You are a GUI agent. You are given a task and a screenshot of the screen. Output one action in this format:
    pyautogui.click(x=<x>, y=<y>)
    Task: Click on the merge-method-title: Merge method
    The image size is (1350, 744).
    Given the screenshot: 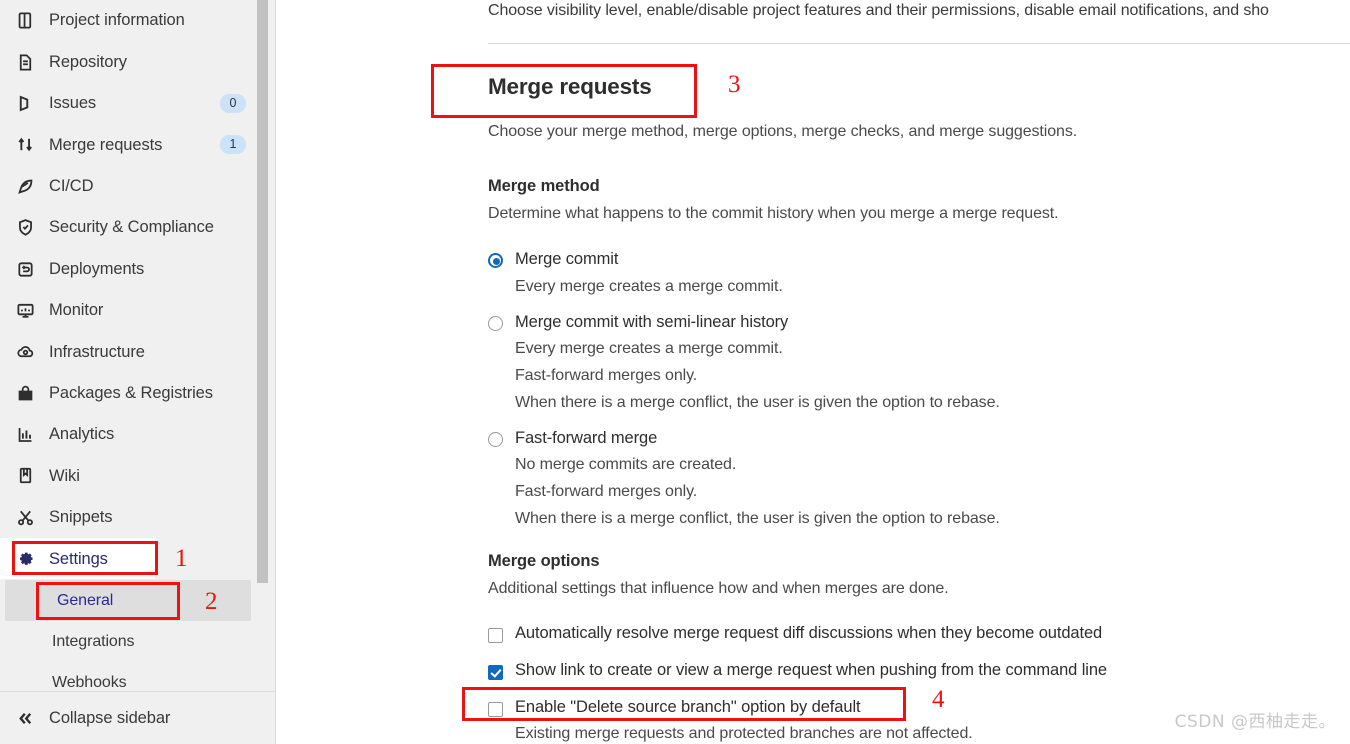 What is the action you would take?
    pyautogui.click(x=544, y=186)
    